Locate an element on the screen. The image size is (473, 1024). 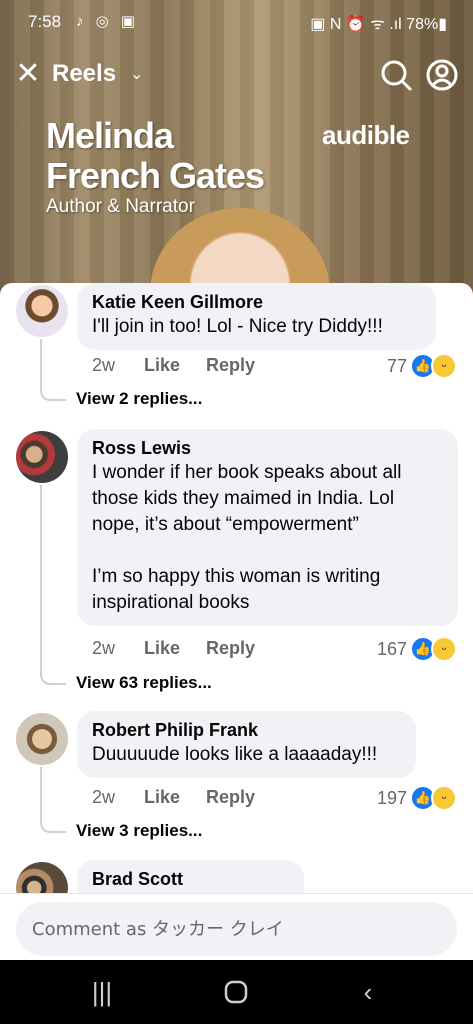
system-nav-bar: ||| ‹ is located at coordinates (236, 992).